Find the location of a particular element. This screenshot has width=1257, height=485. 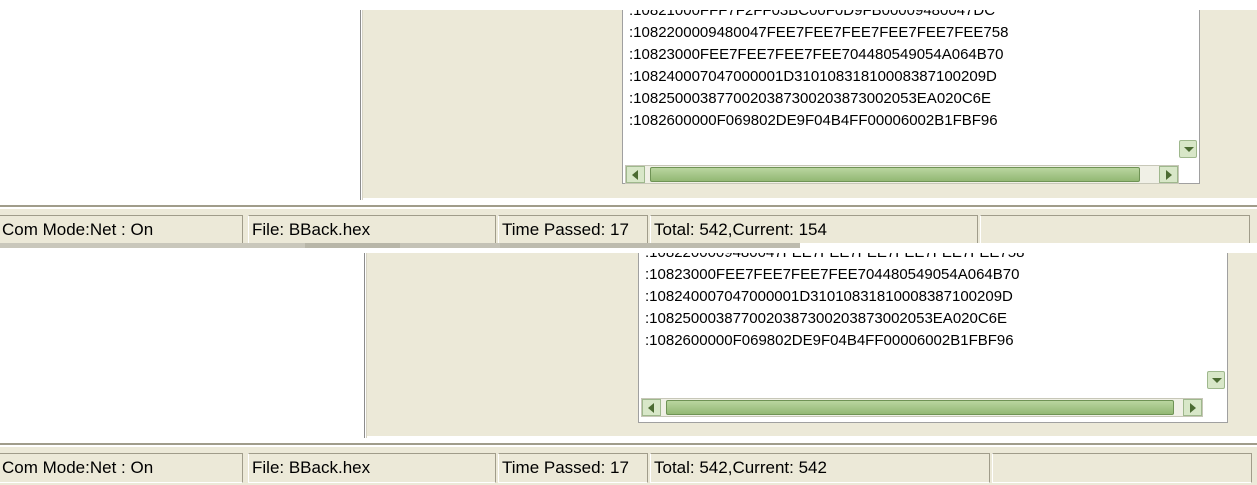

status-progress: Total: 542,Current: 154 is located at coordinates (814, 230).